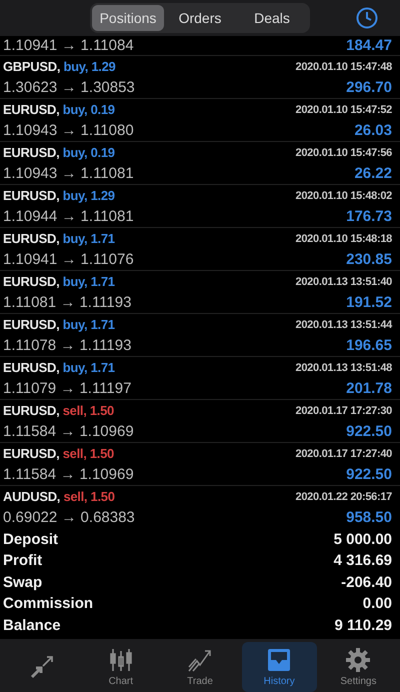 This screenshot has height=692, width=400. I want to click on segment-tab: Orders, so click(200, 18).